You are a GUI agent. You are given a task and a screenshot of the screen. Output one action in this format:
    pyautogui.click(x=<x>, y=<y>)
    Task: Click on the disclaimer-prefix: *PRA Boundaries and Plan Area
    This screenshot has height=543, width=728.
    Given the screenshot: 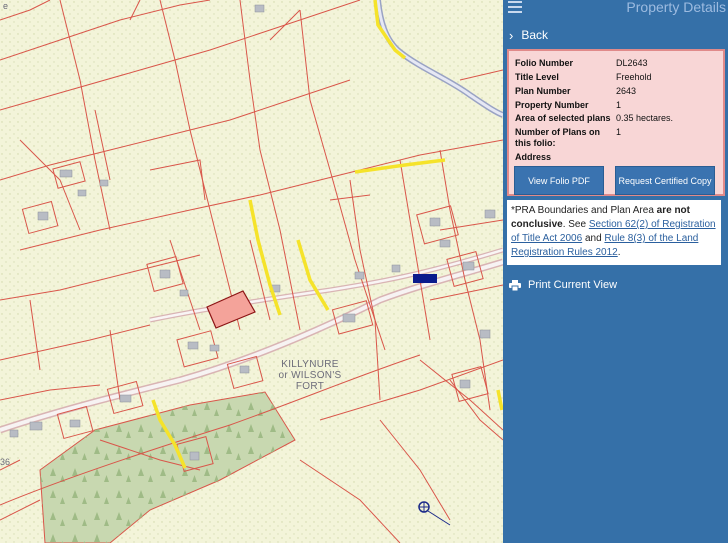 What is the action you would take?
    pyautogui.click(x=584, y=210)
    